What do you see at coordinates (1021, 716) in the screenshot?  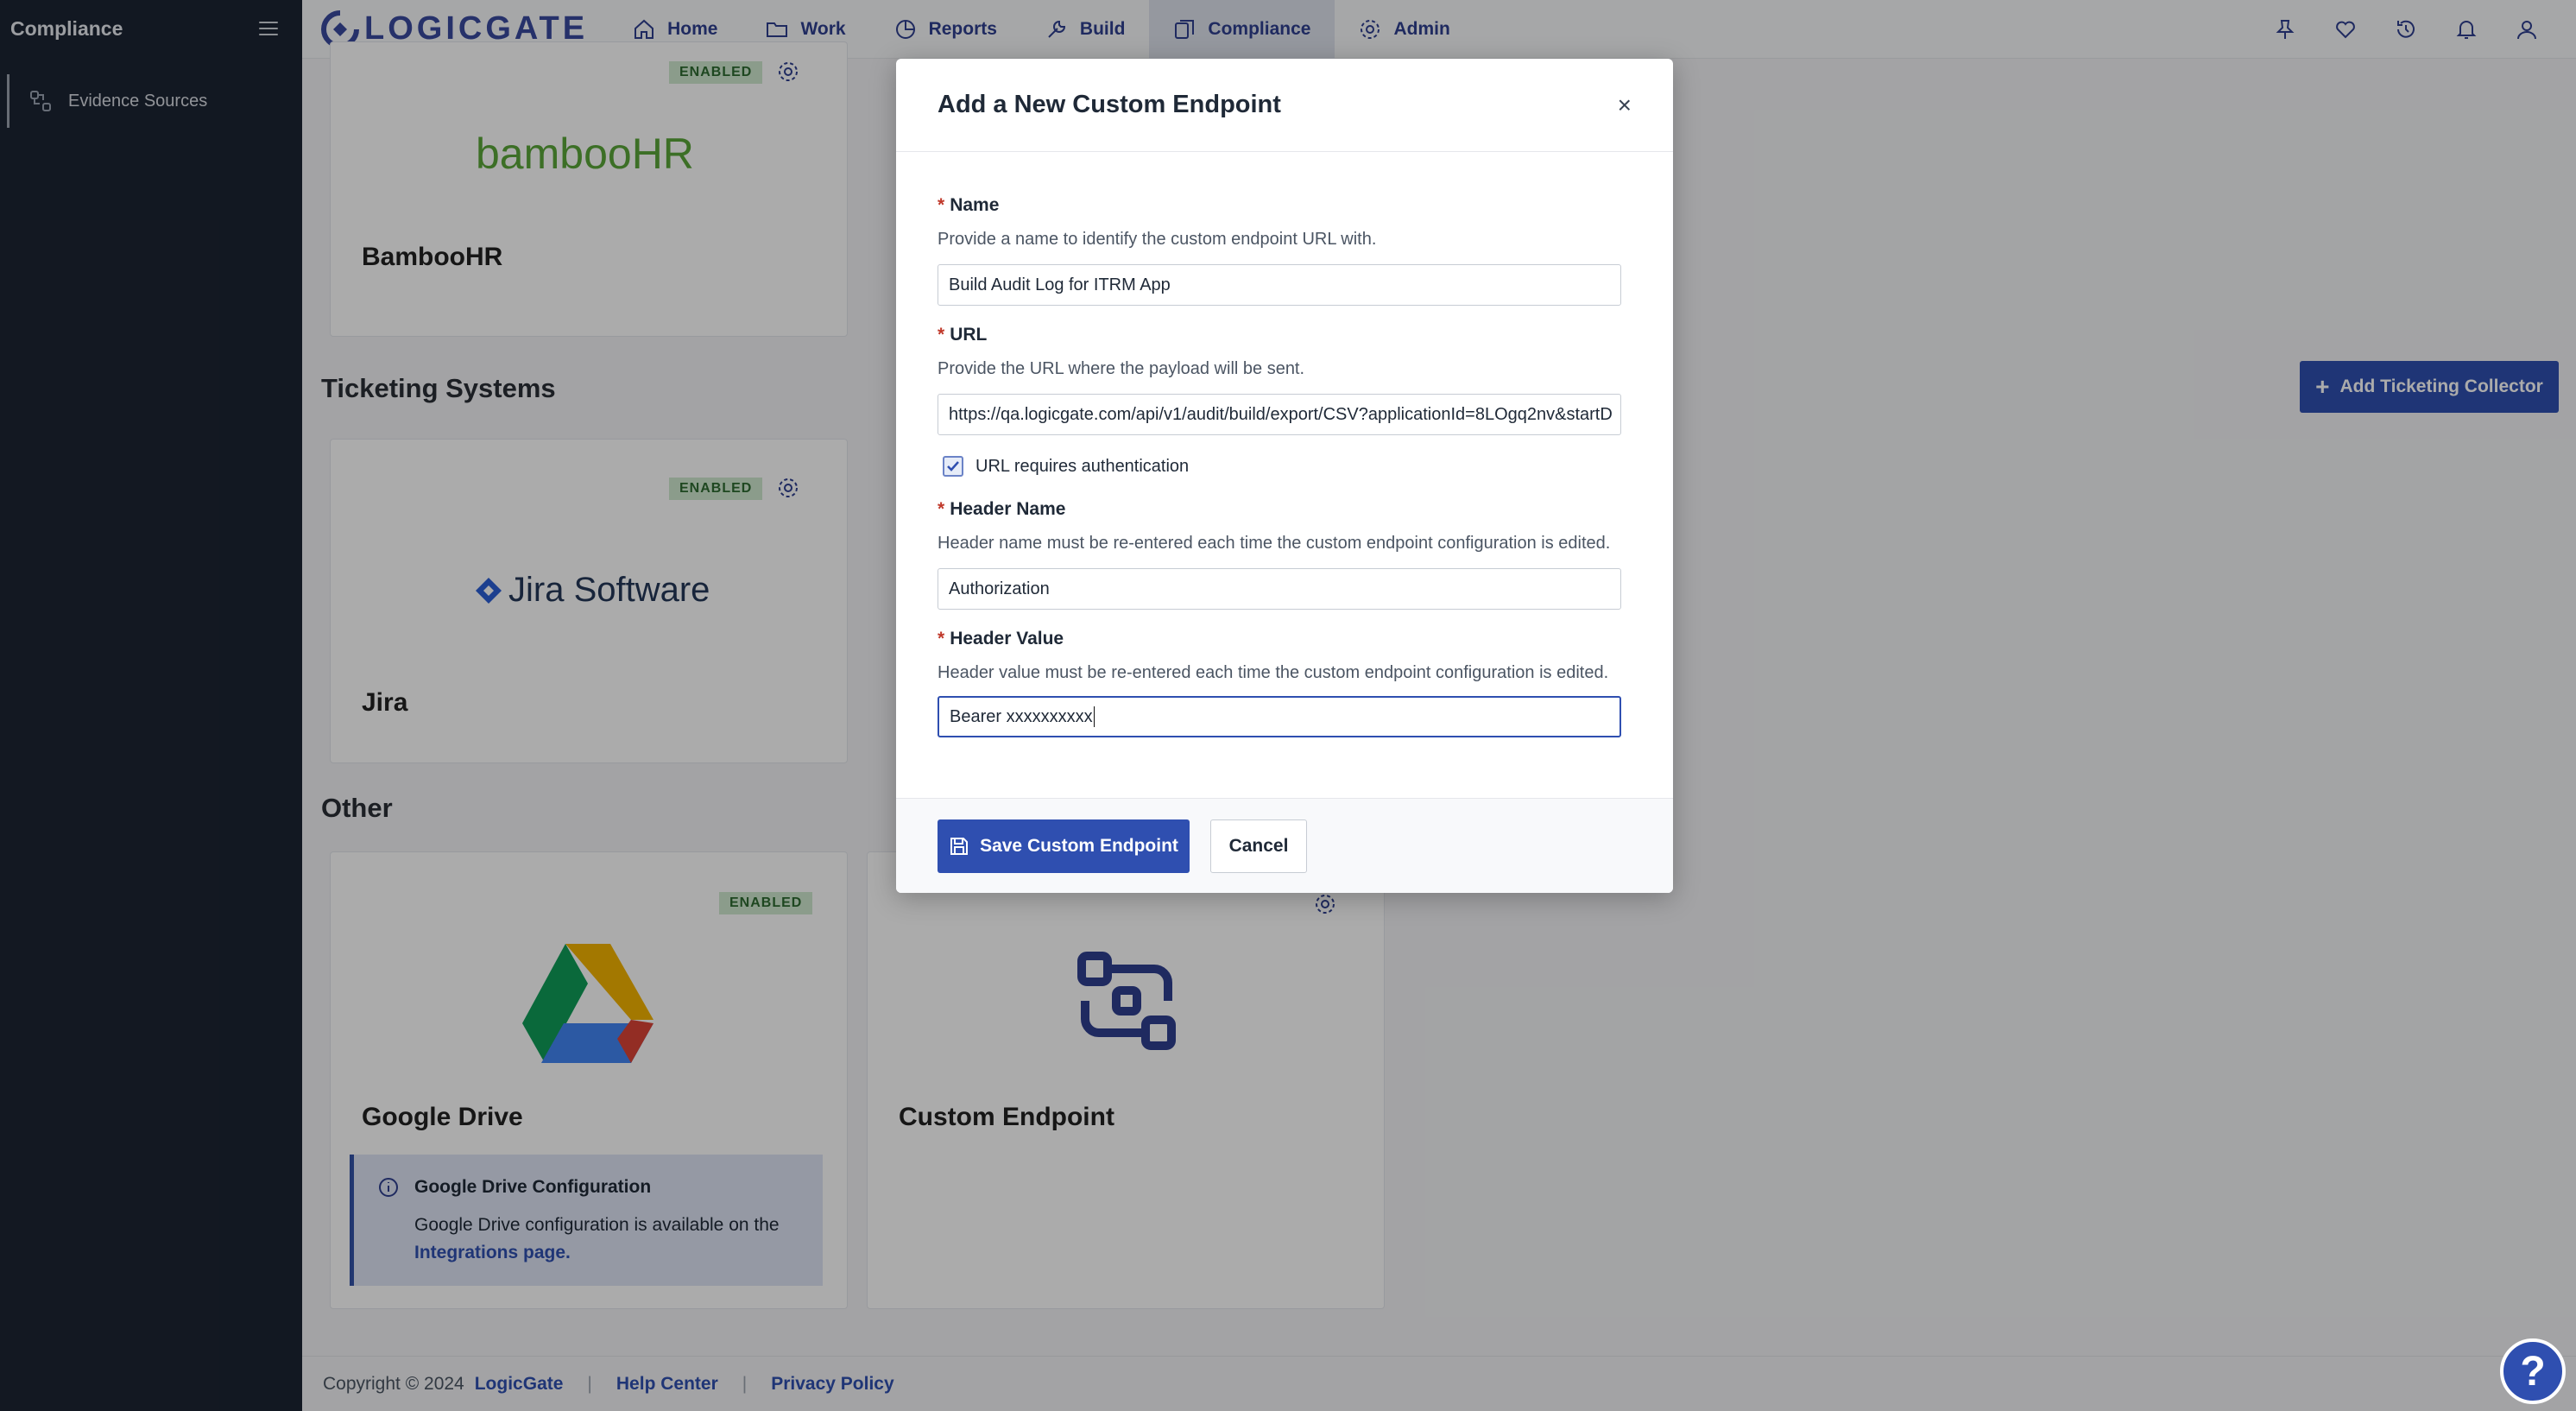 I see `header-value-input-value: Bearer xxxxxxxxxx` at bounding box center [1021, 716].